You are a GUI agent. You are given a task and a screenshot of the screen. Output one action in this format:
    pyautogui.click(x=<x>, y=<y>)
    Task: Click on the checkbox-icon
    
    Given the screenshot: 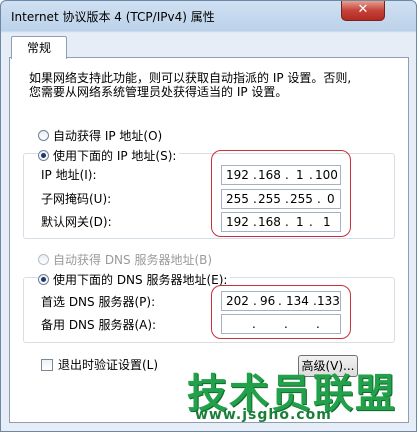 What is the action you would take?
    pyautogui.click(x=47, y=364)
    